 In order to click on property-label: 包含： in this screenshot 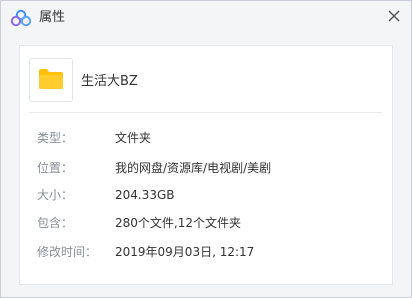, I will do `click(55, 223)`.